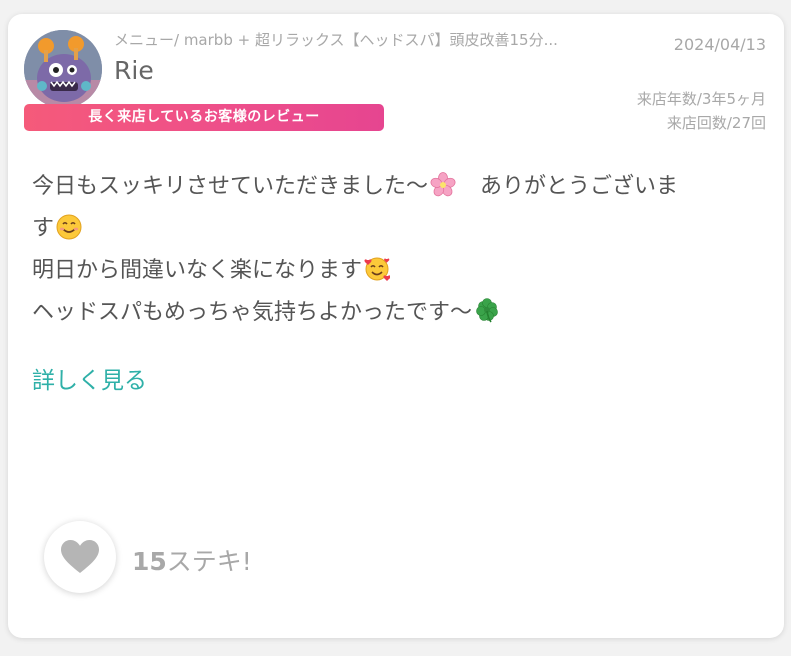 The image size is (791, 656). Describe the element at coordinates (719, 44) in the screenshot. I see `review-date: 2024/04/13` at that location.